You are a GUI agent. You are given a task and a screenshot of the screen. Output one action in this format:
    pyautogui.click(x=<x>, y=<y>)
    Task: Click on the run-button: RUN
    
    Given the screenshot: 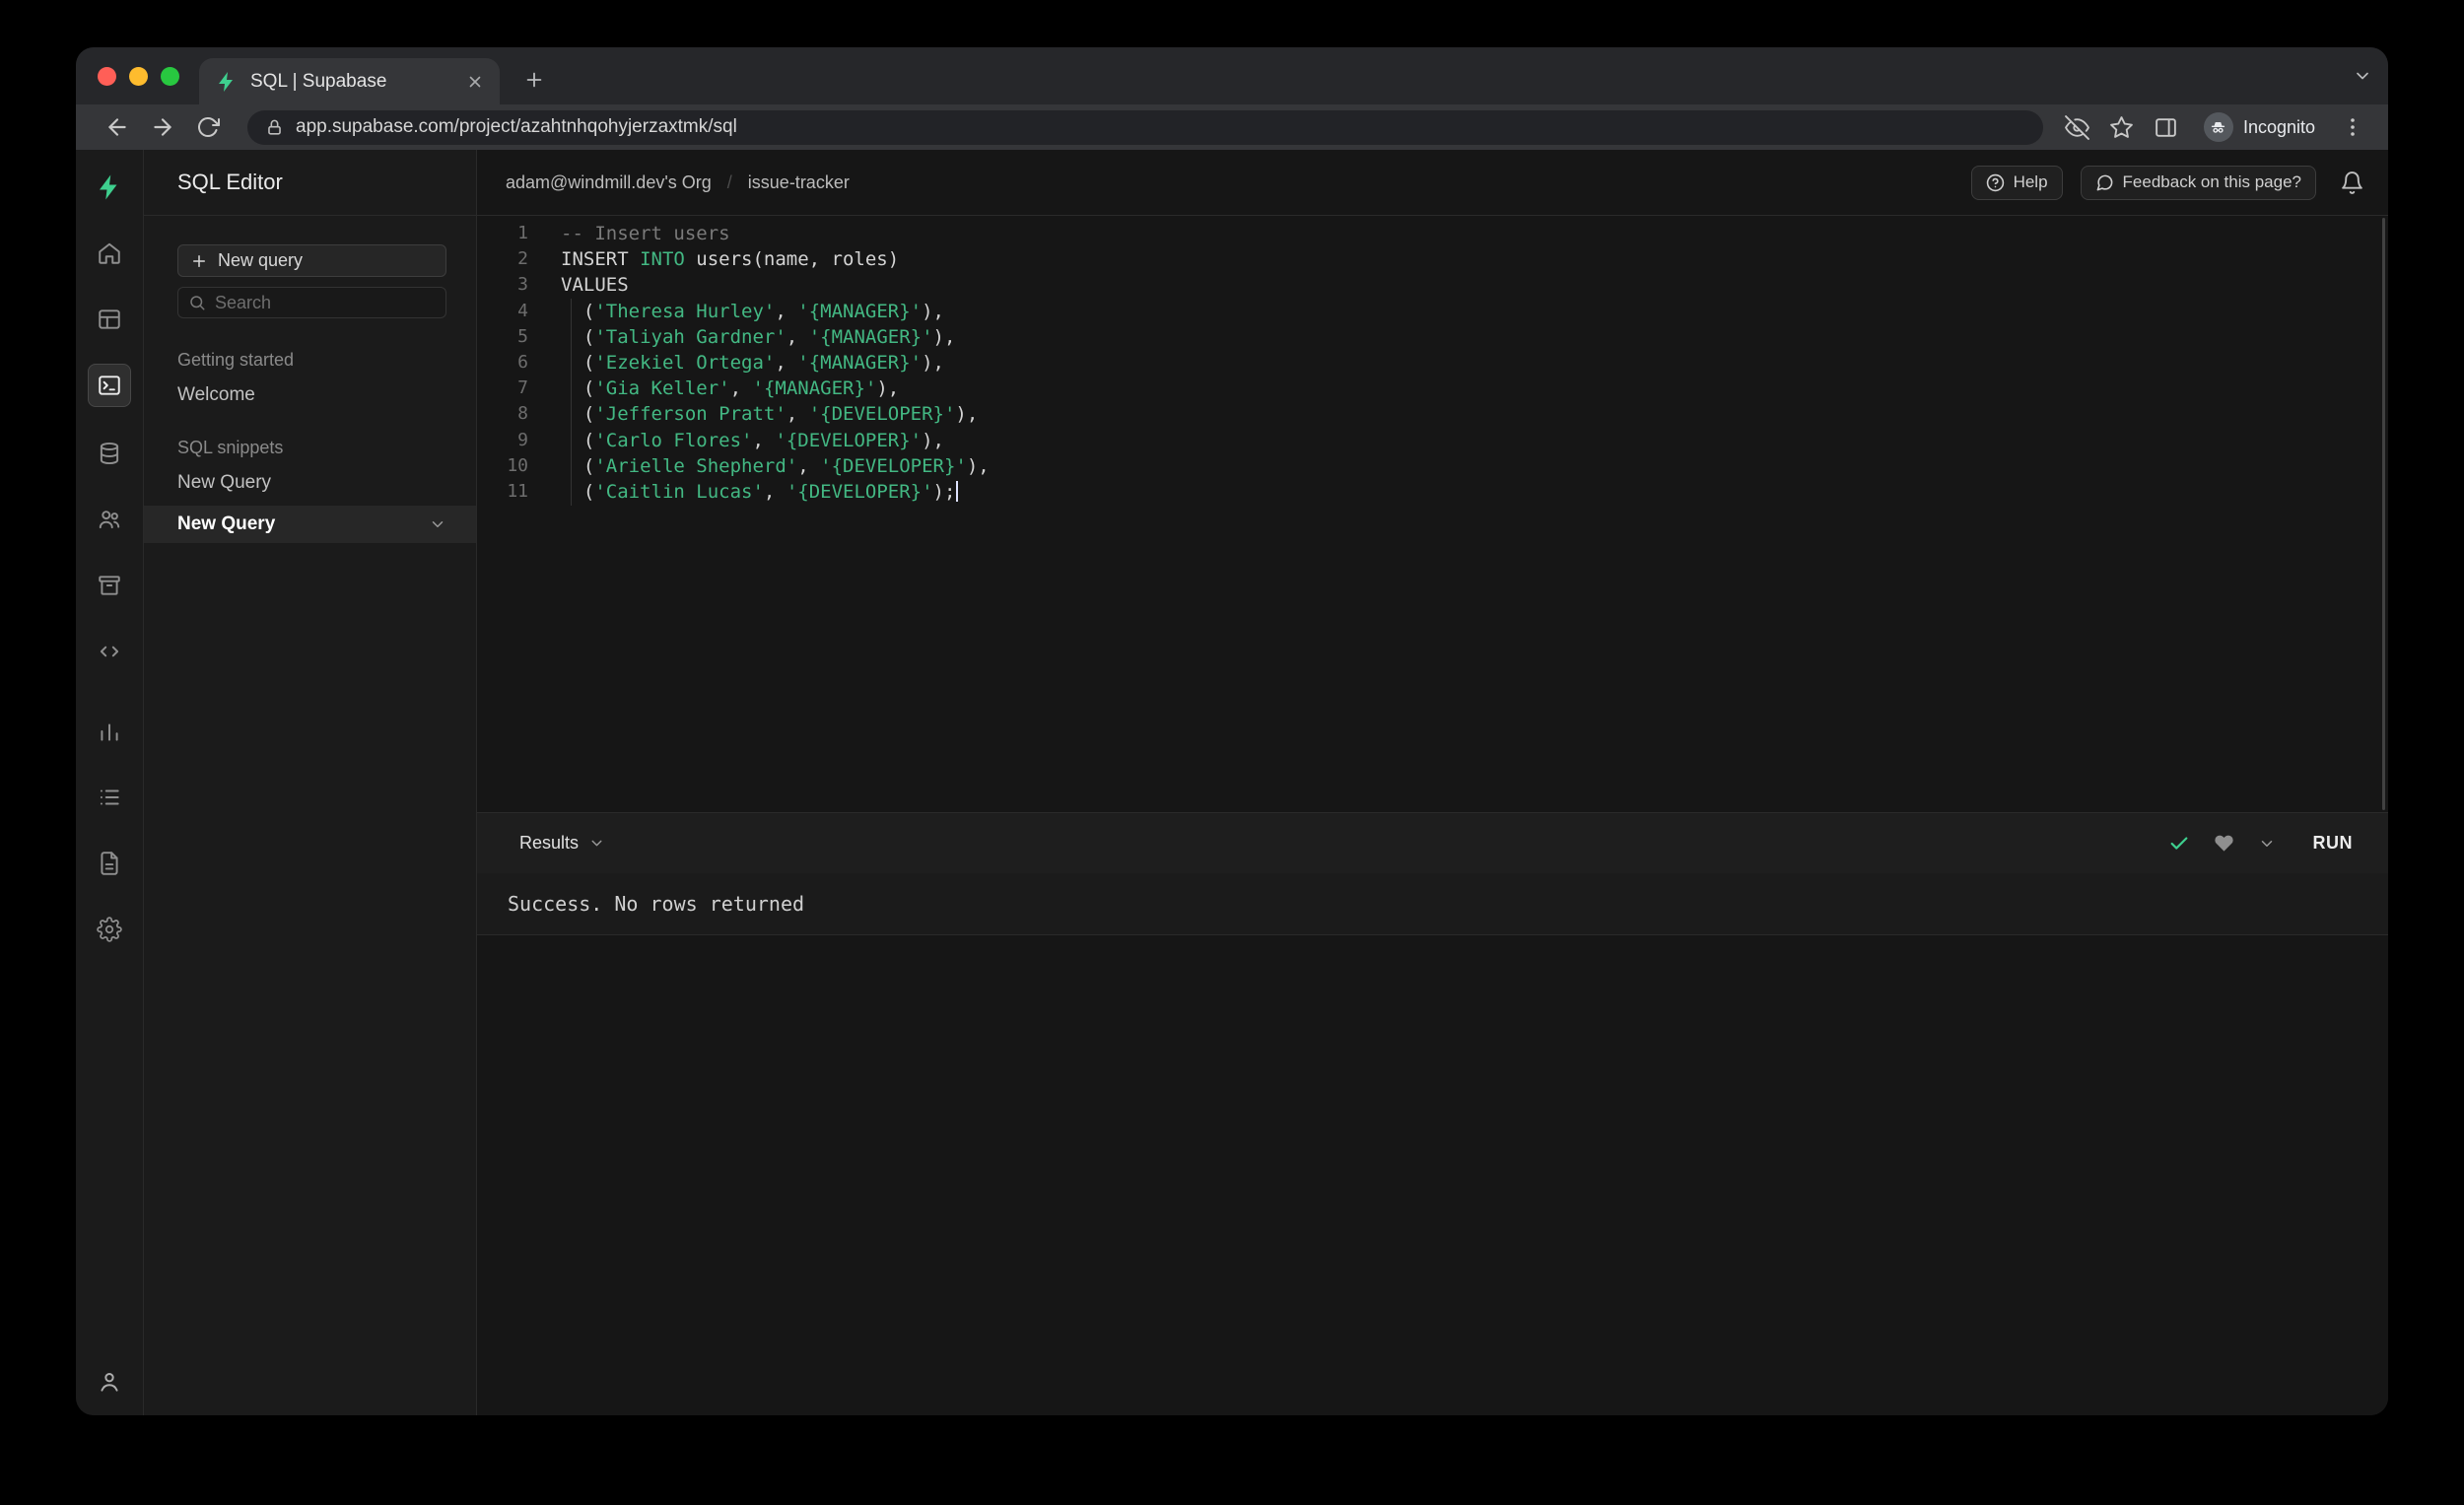 What is the action you would take?
    pyautogui.click(x=2333, y=843)
    